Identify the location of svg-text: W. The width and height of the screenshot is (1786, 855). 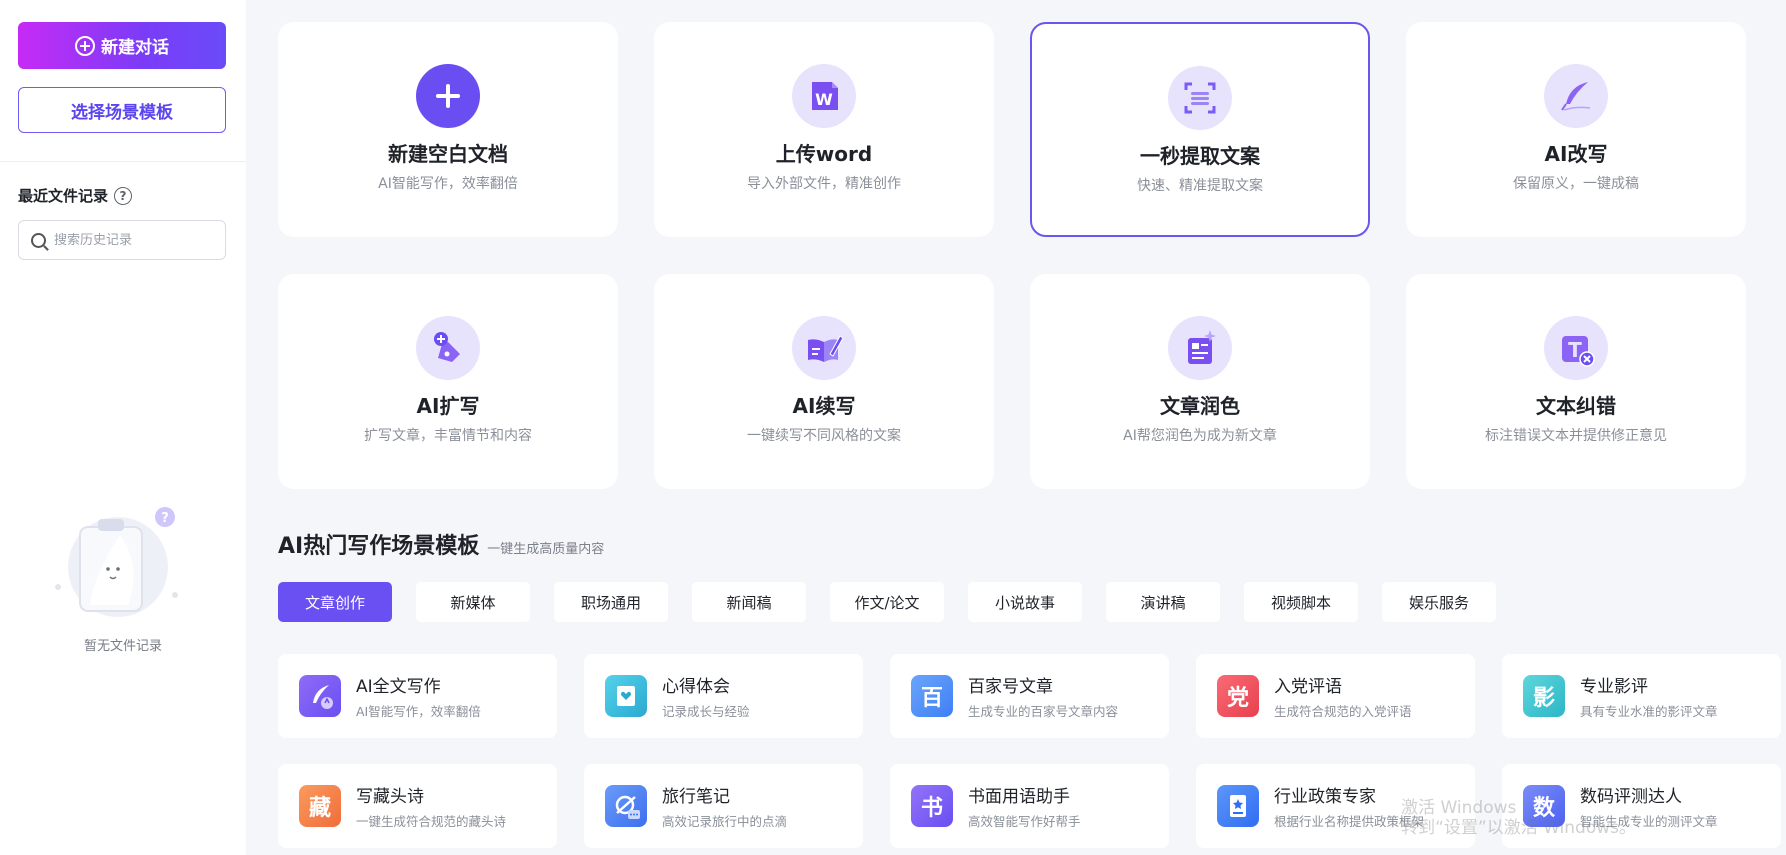
(824, 99).